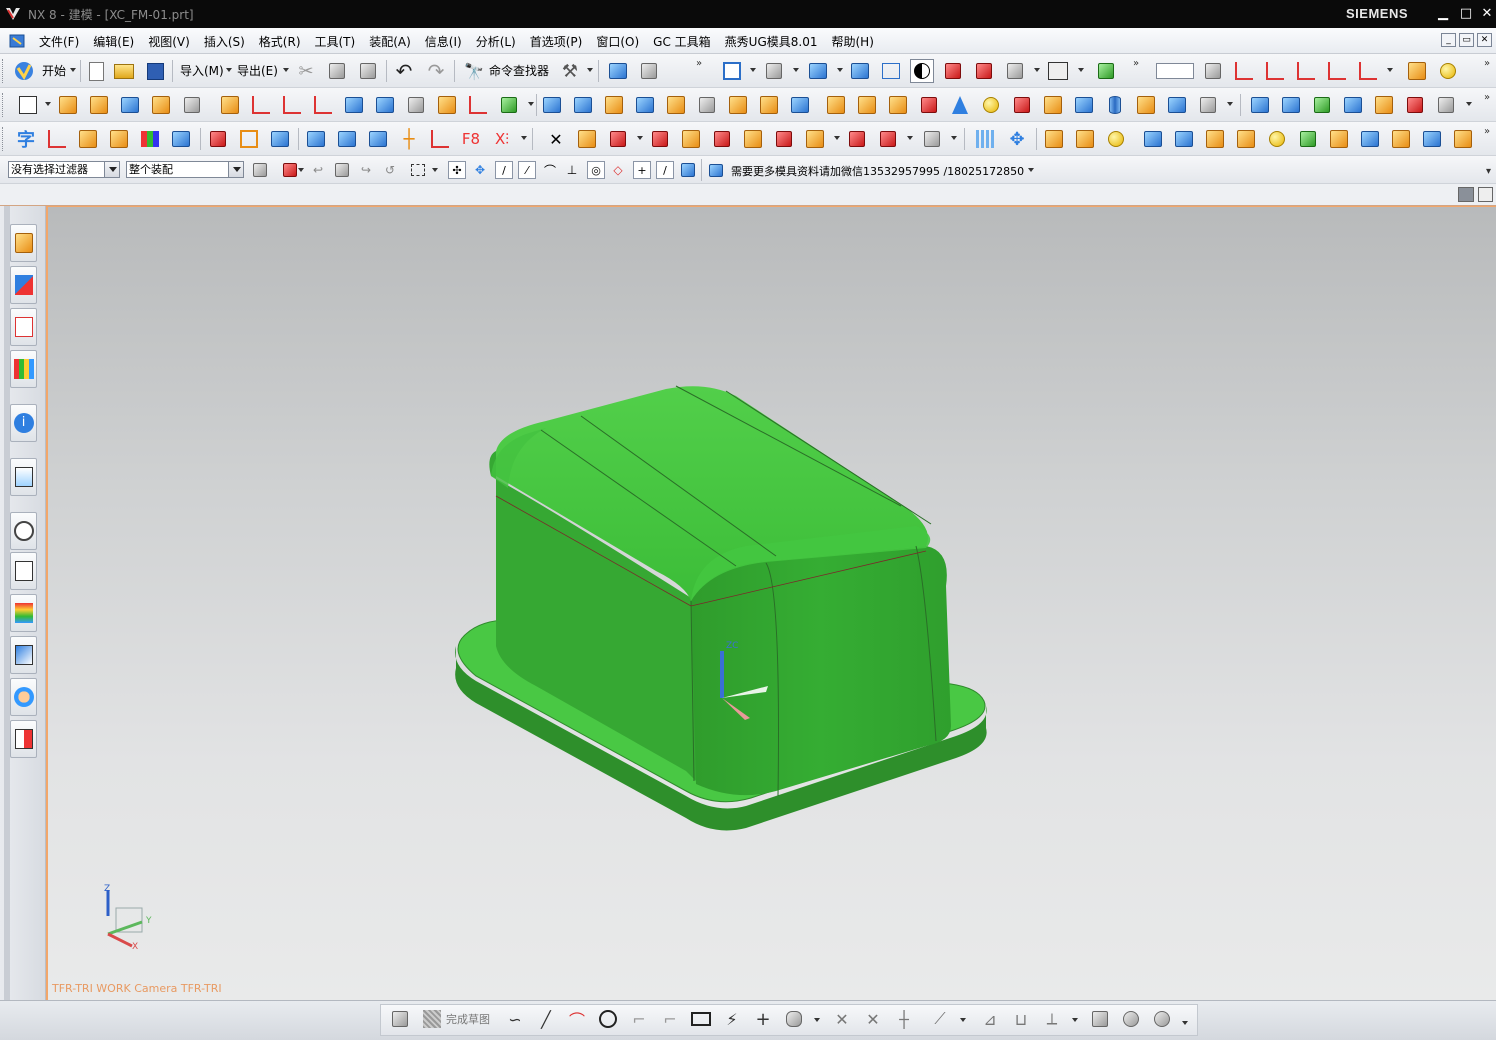 The image size is (1496, 1040). Describe the element at coordinates (753, 70) in the screenshot. I see `fit-dropdown-icon` at that location.